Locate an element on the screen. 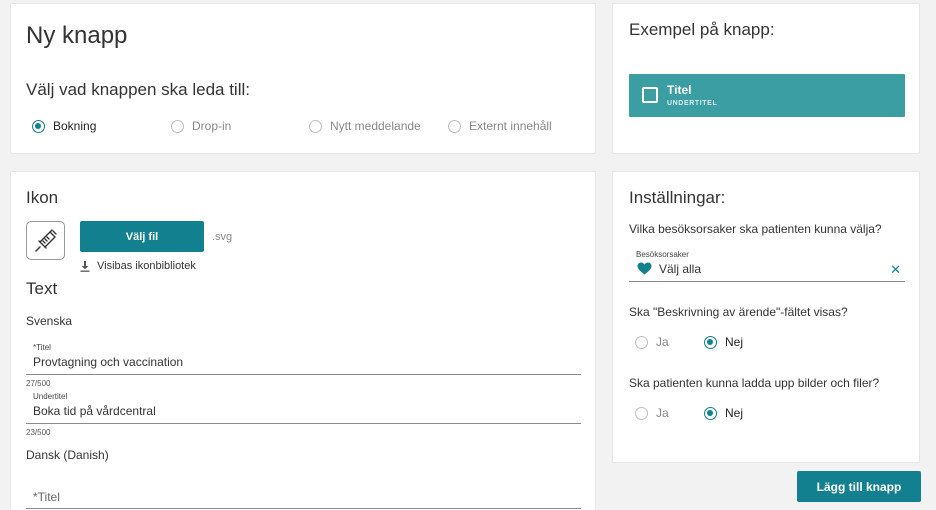 The width and height of the screenshot is (936, 510). icon-heading: Ikon is located at coordinates (42, 197).